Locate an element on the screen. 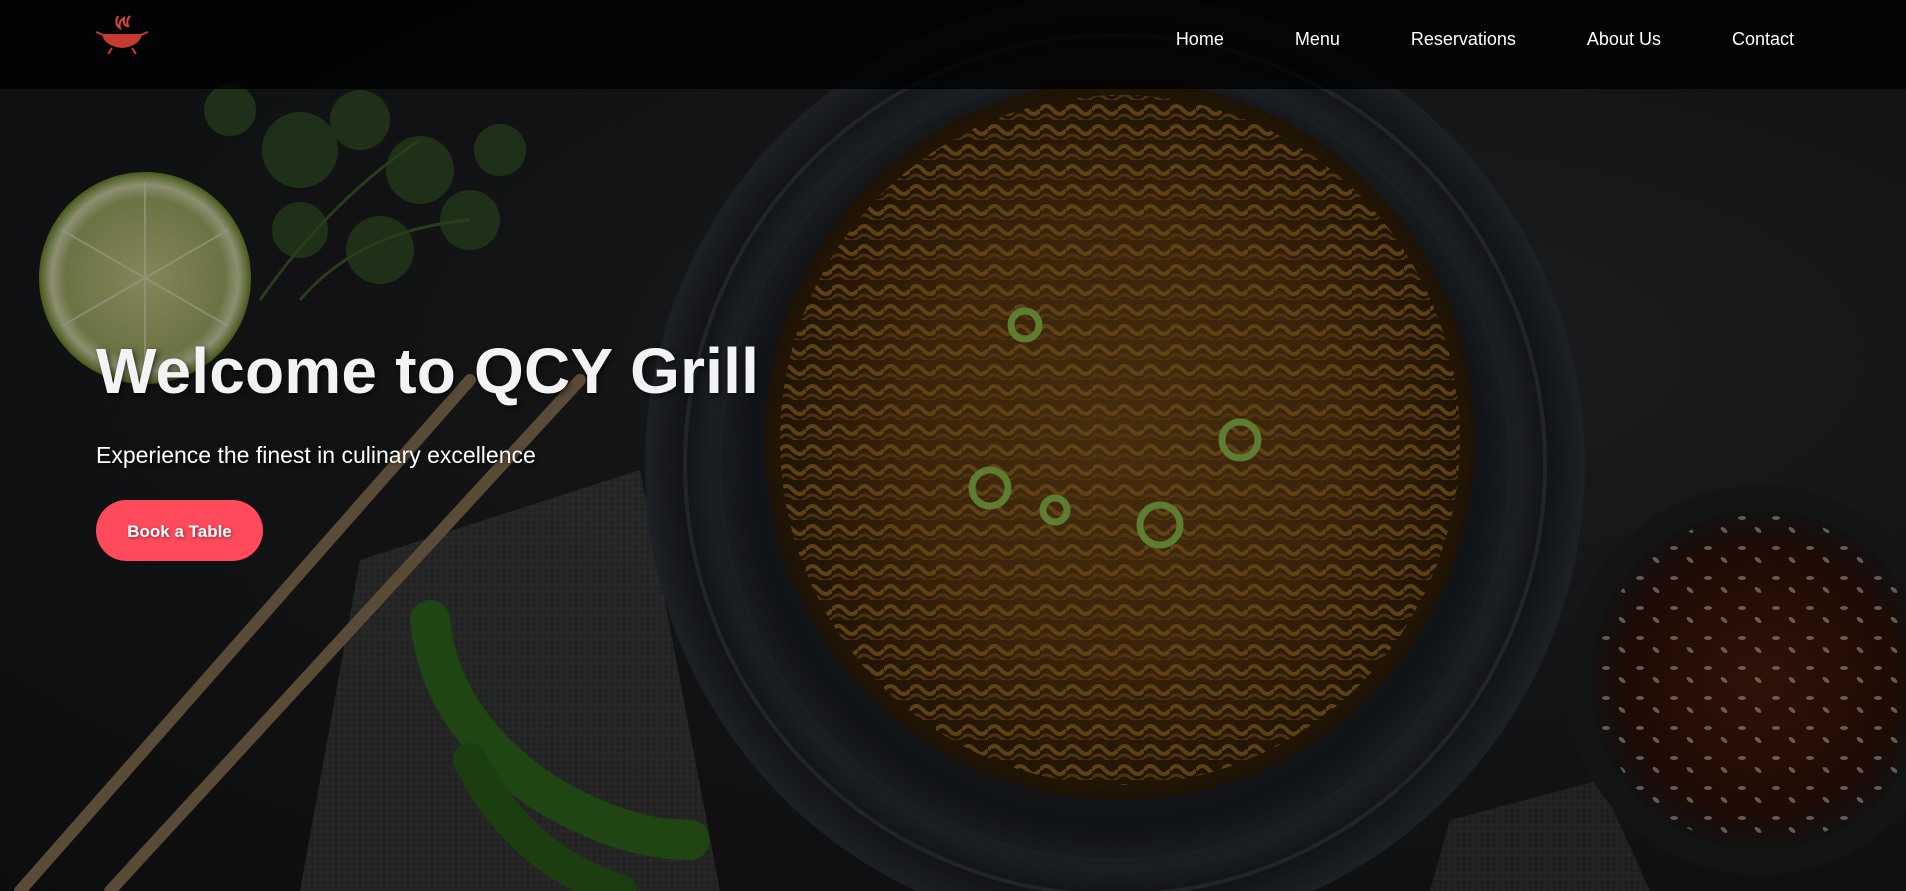  nav-link-about-us: About Us is located at coordinates (1624, 39).